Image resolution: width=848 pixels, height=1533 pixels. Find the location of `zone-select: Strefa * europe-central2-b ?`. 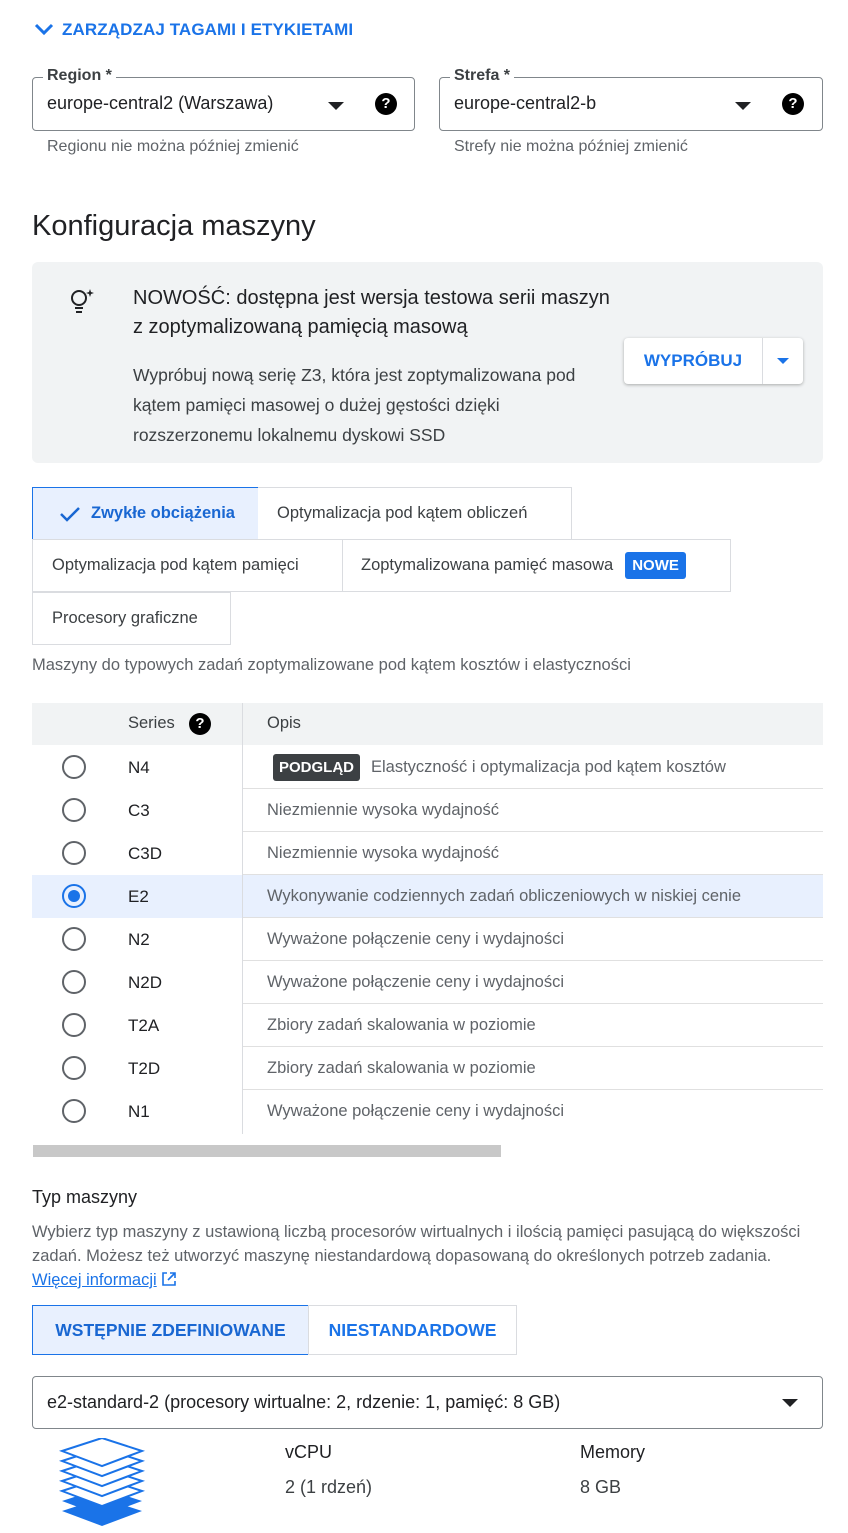

zone-select: Strefa * europe-central2-b ? is located at coordinates (631, 99).